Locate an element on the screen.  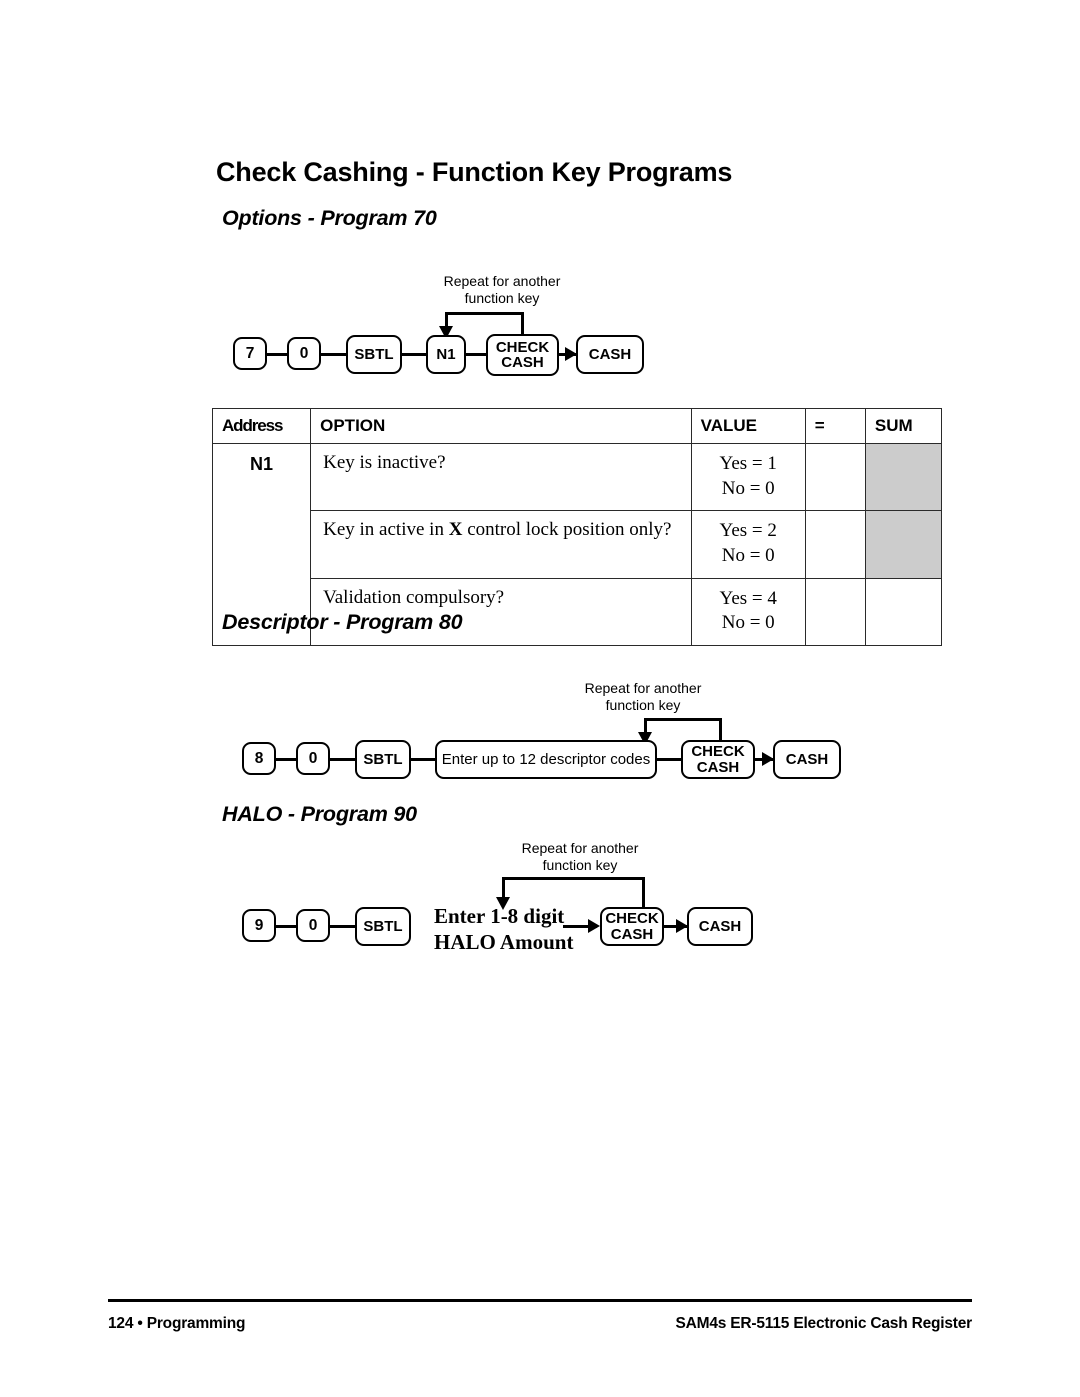
key-cash-descriptor: CASH is located at coordinates (807, 759).